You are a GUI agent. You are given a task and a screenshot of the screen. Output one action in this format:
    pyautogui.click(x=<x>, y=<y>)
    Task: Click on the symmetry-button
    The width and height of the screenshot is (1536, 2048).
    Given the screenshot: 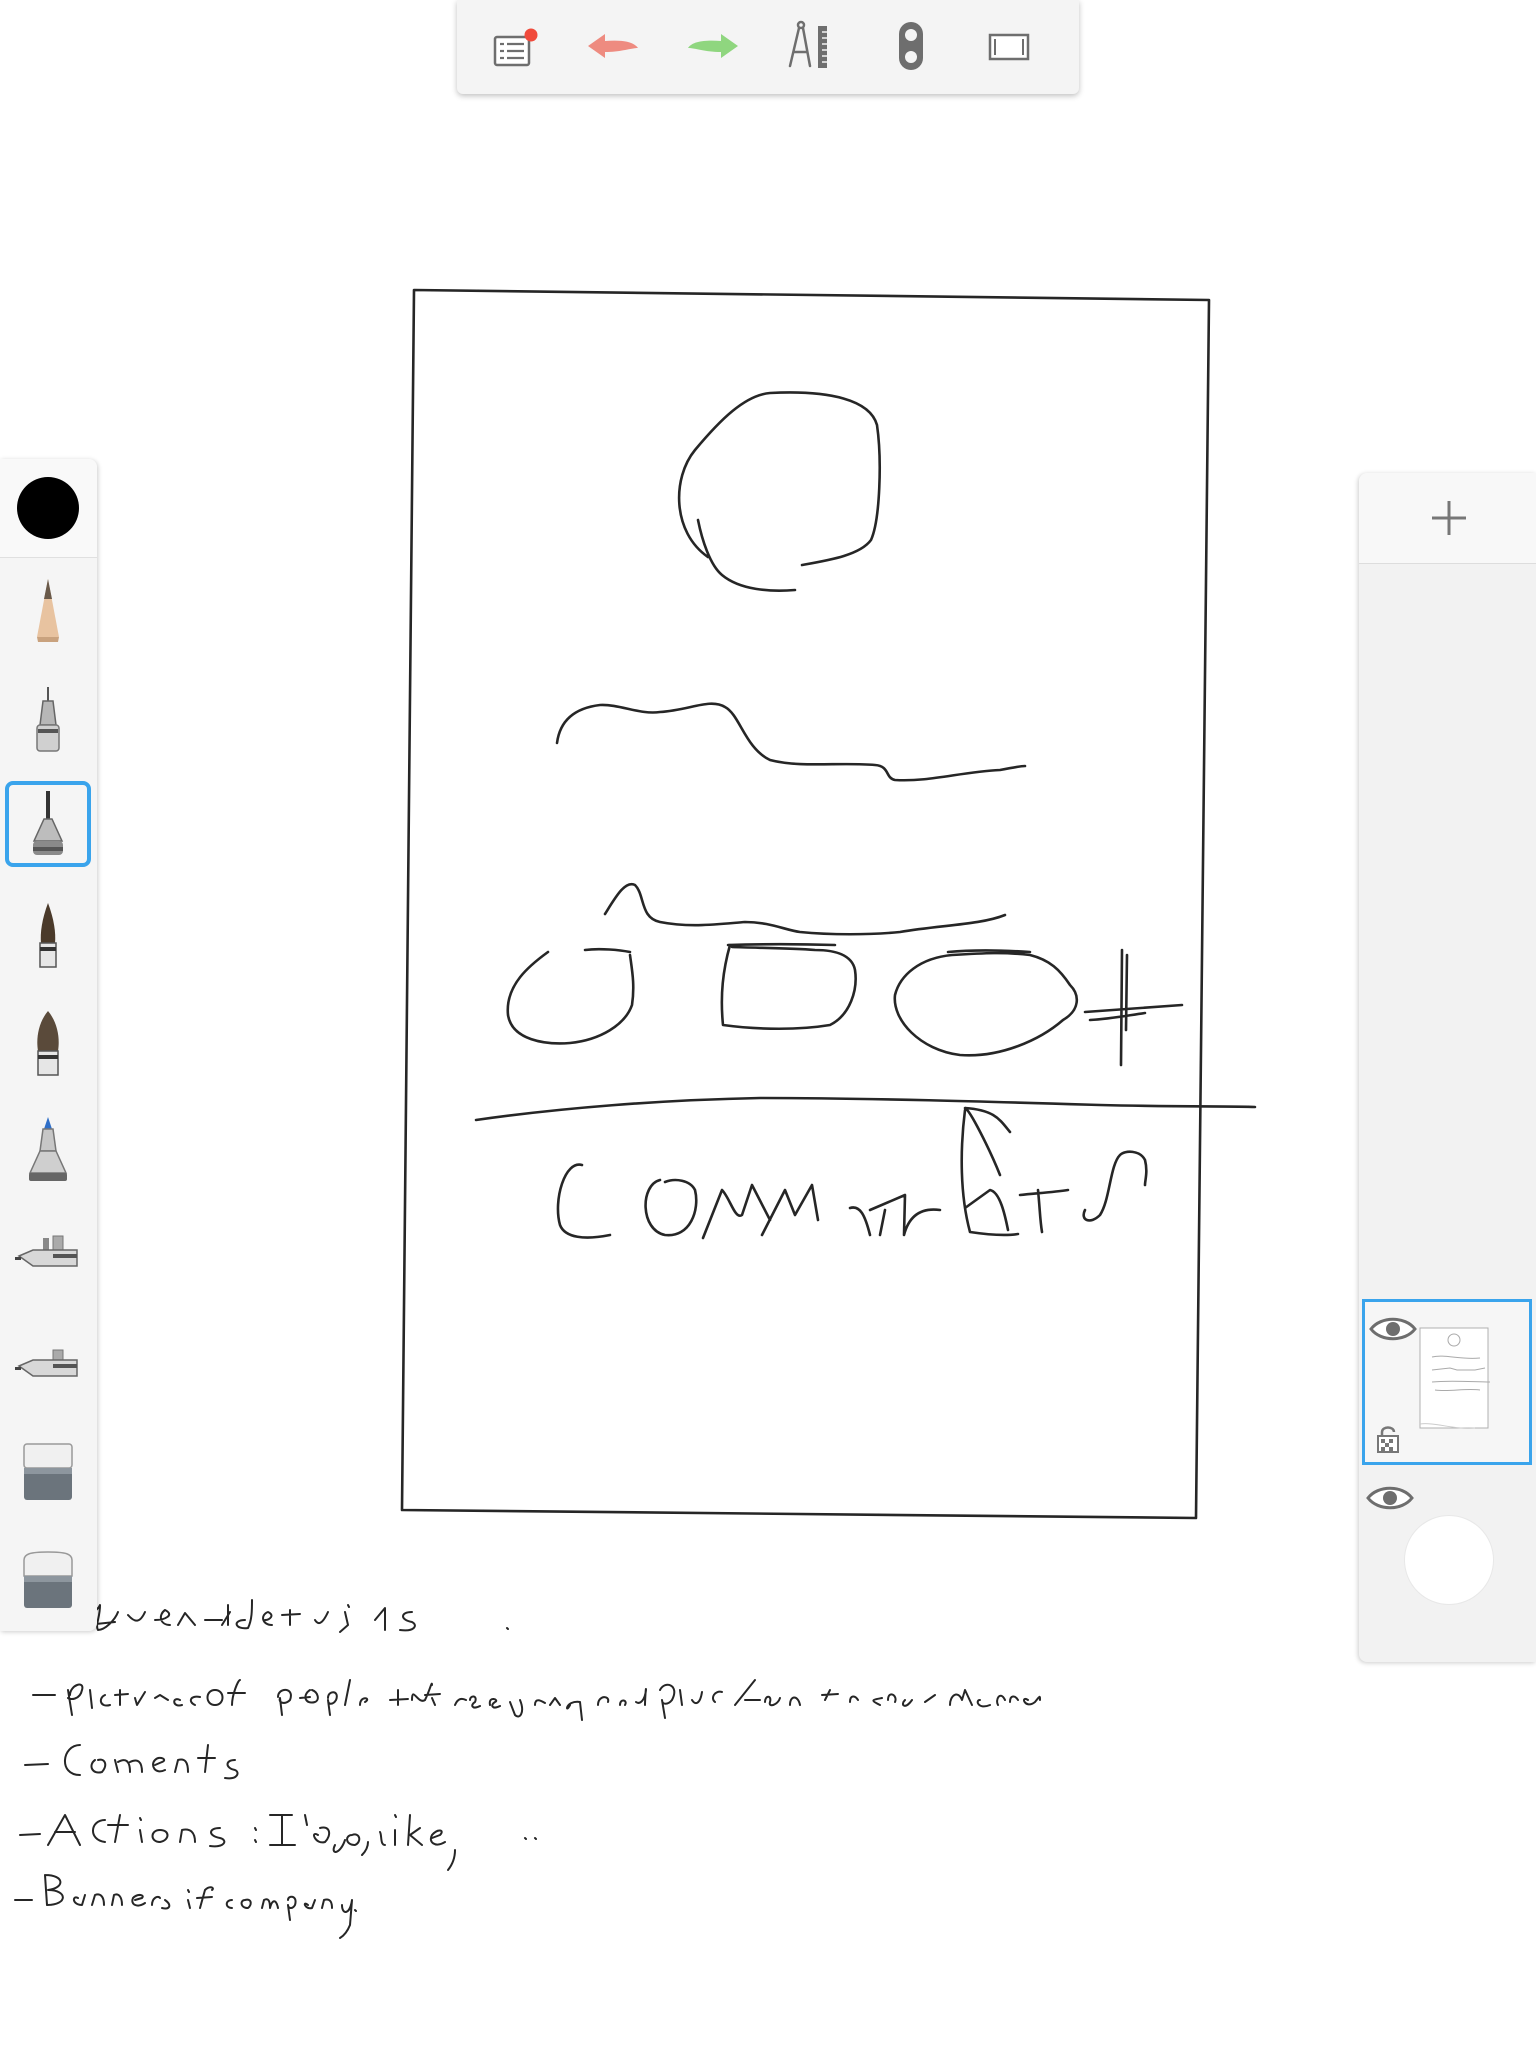 What is the action you would take?
    pyautogui.click(x=911, y=46)
    